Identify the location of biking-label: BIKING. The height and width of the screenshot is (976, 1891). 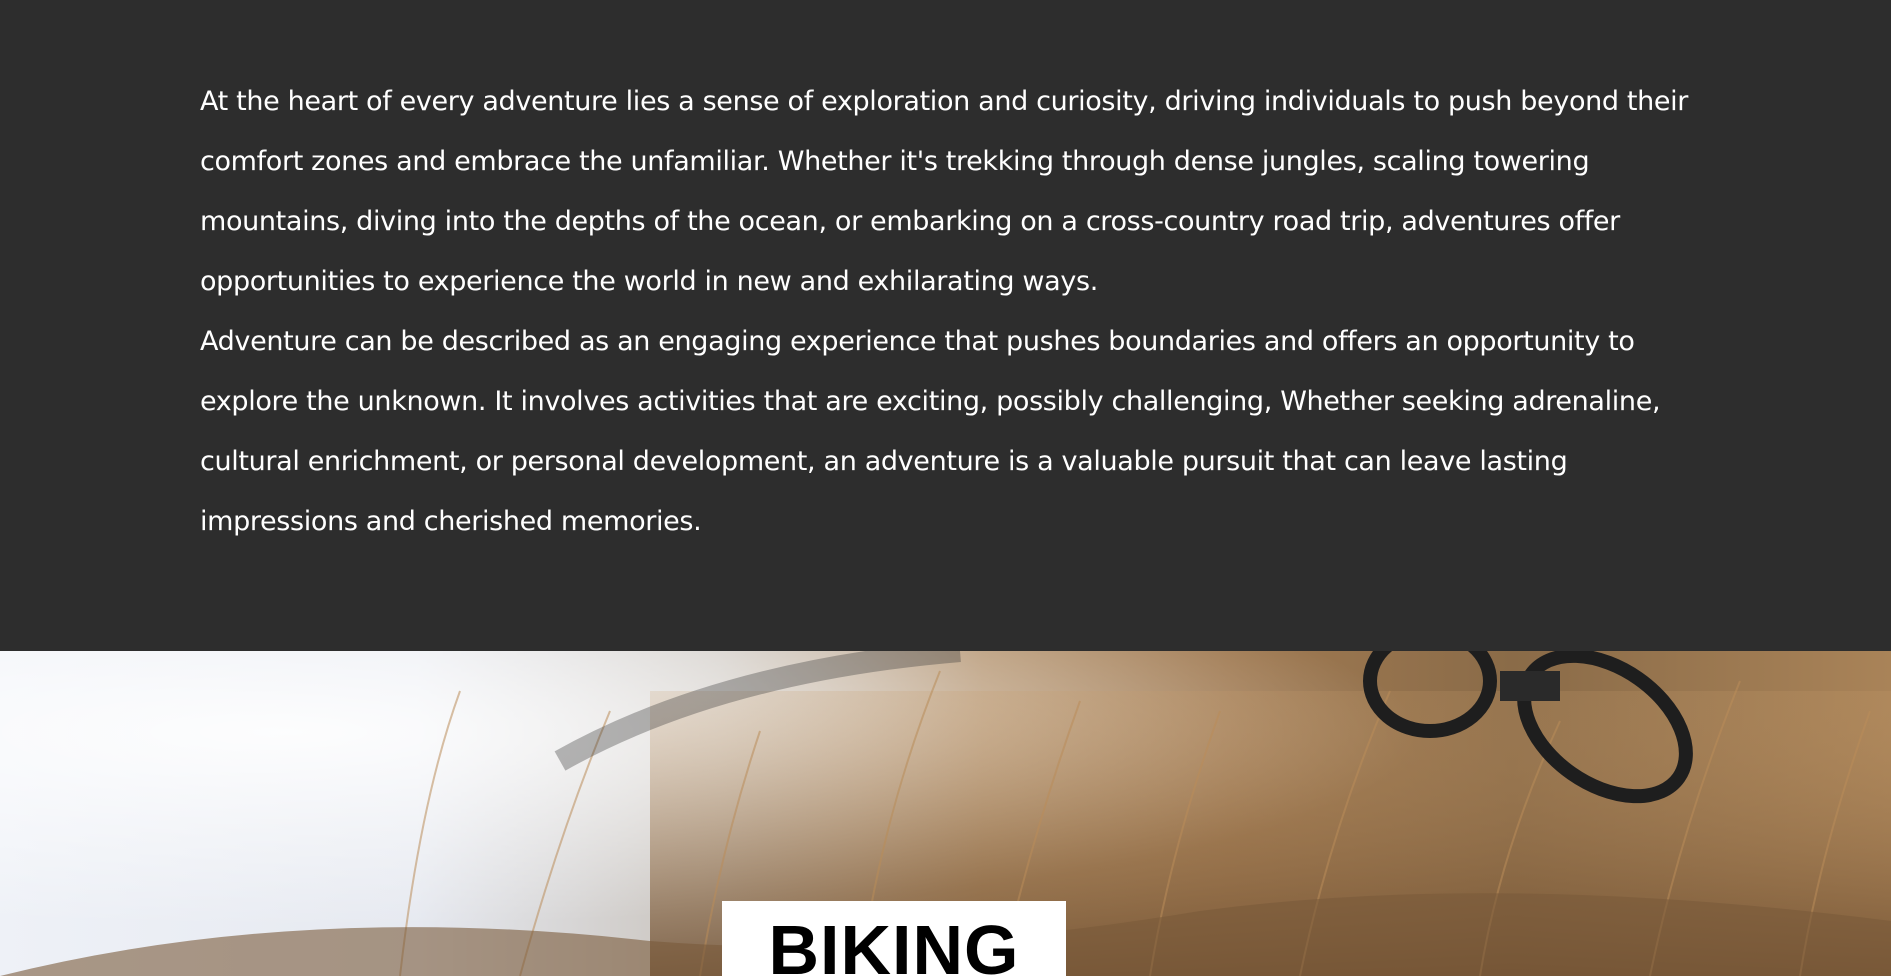
(894, 938).